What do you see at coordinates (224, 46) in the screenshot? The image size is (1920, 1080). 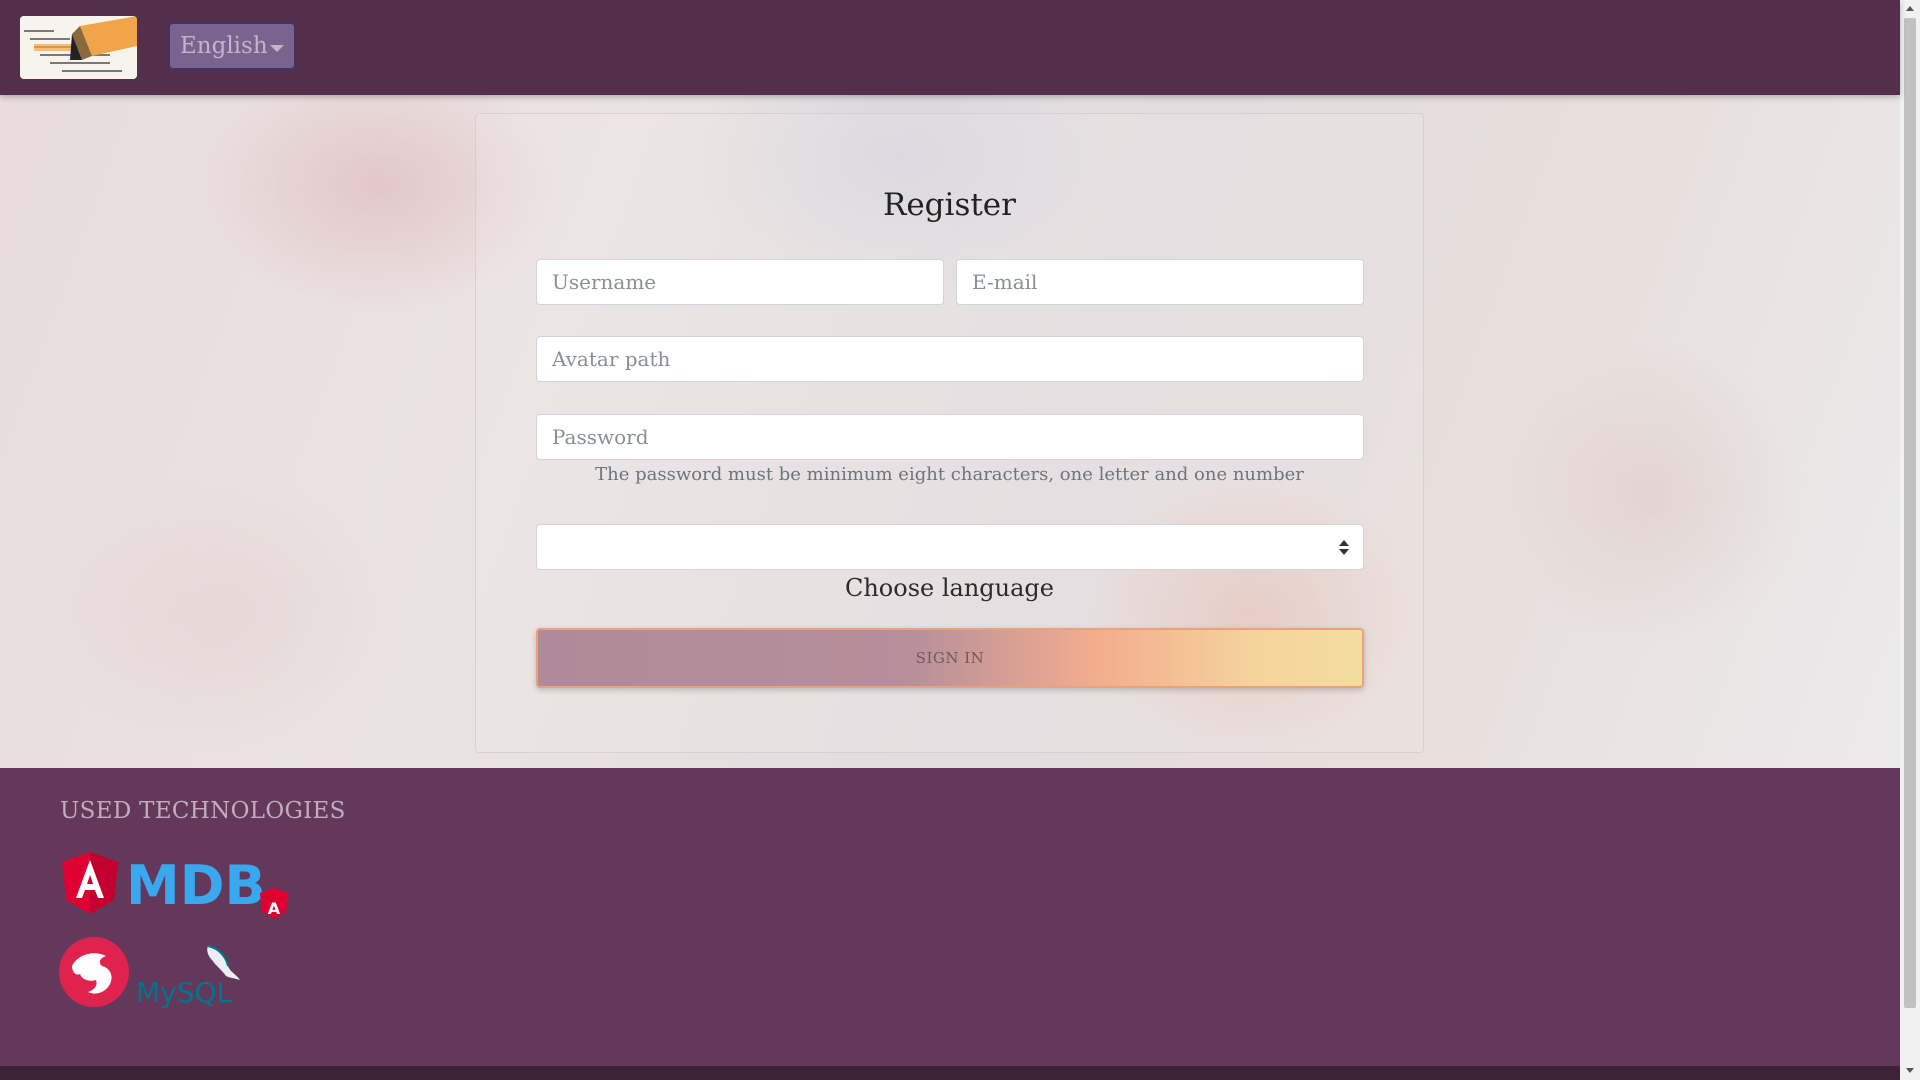 I see `language-button-label: English` at bounding box center [224, 46].